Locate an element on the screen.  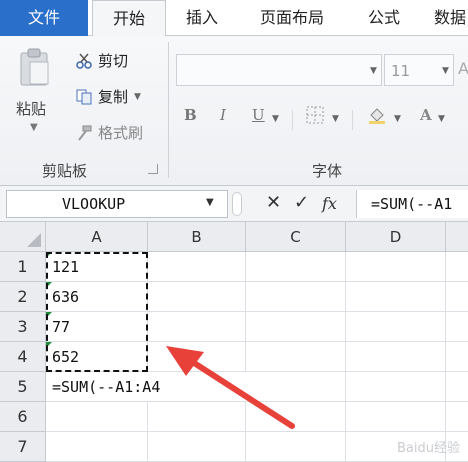
paste-dropdown-icon: ▼ is located at coordinates (34, 127).